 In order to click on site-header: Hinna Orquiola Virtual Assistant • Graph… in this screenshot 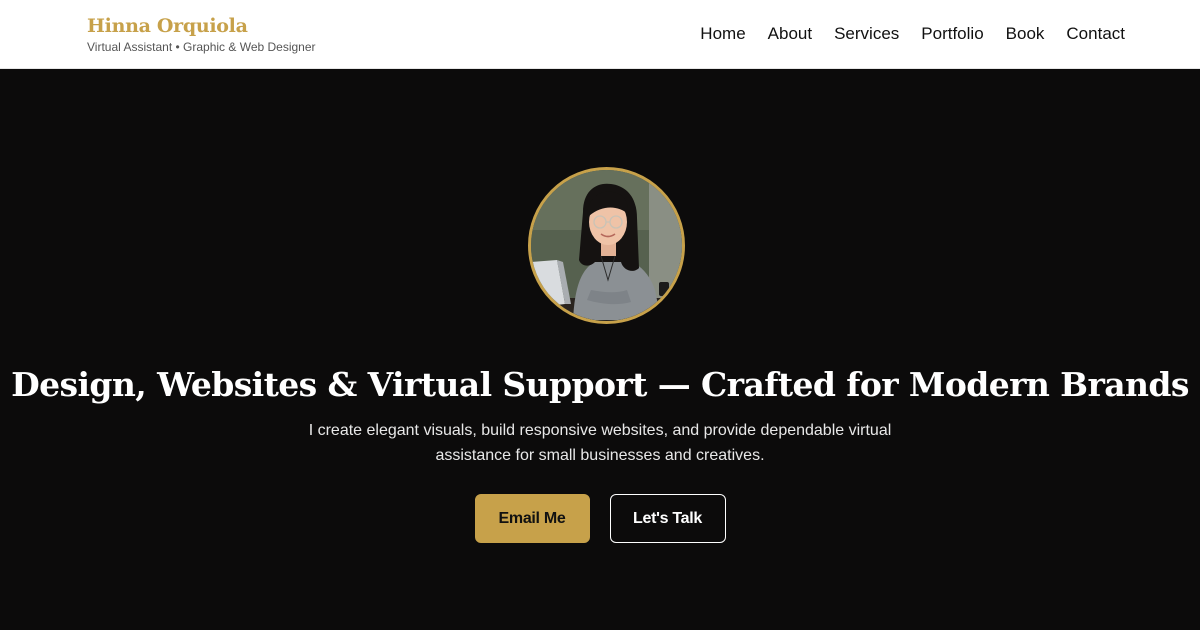, I will do `click(600, 34)`.